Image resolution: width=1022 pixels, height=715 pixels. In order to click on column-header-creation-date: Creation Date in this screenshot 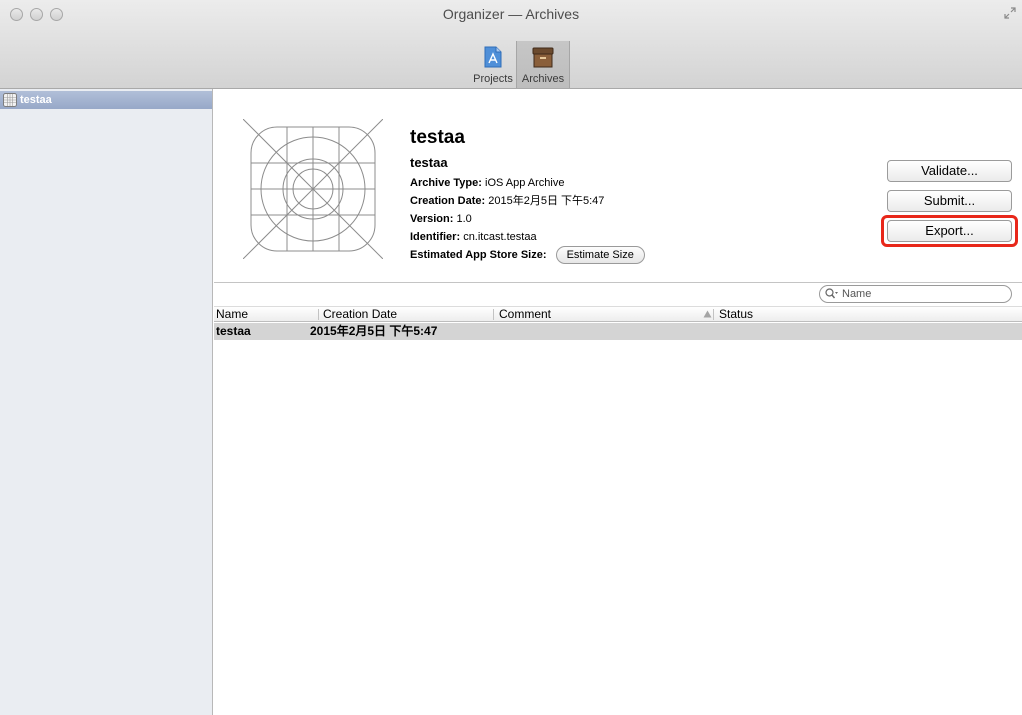, I will do `click(360, 314)`.